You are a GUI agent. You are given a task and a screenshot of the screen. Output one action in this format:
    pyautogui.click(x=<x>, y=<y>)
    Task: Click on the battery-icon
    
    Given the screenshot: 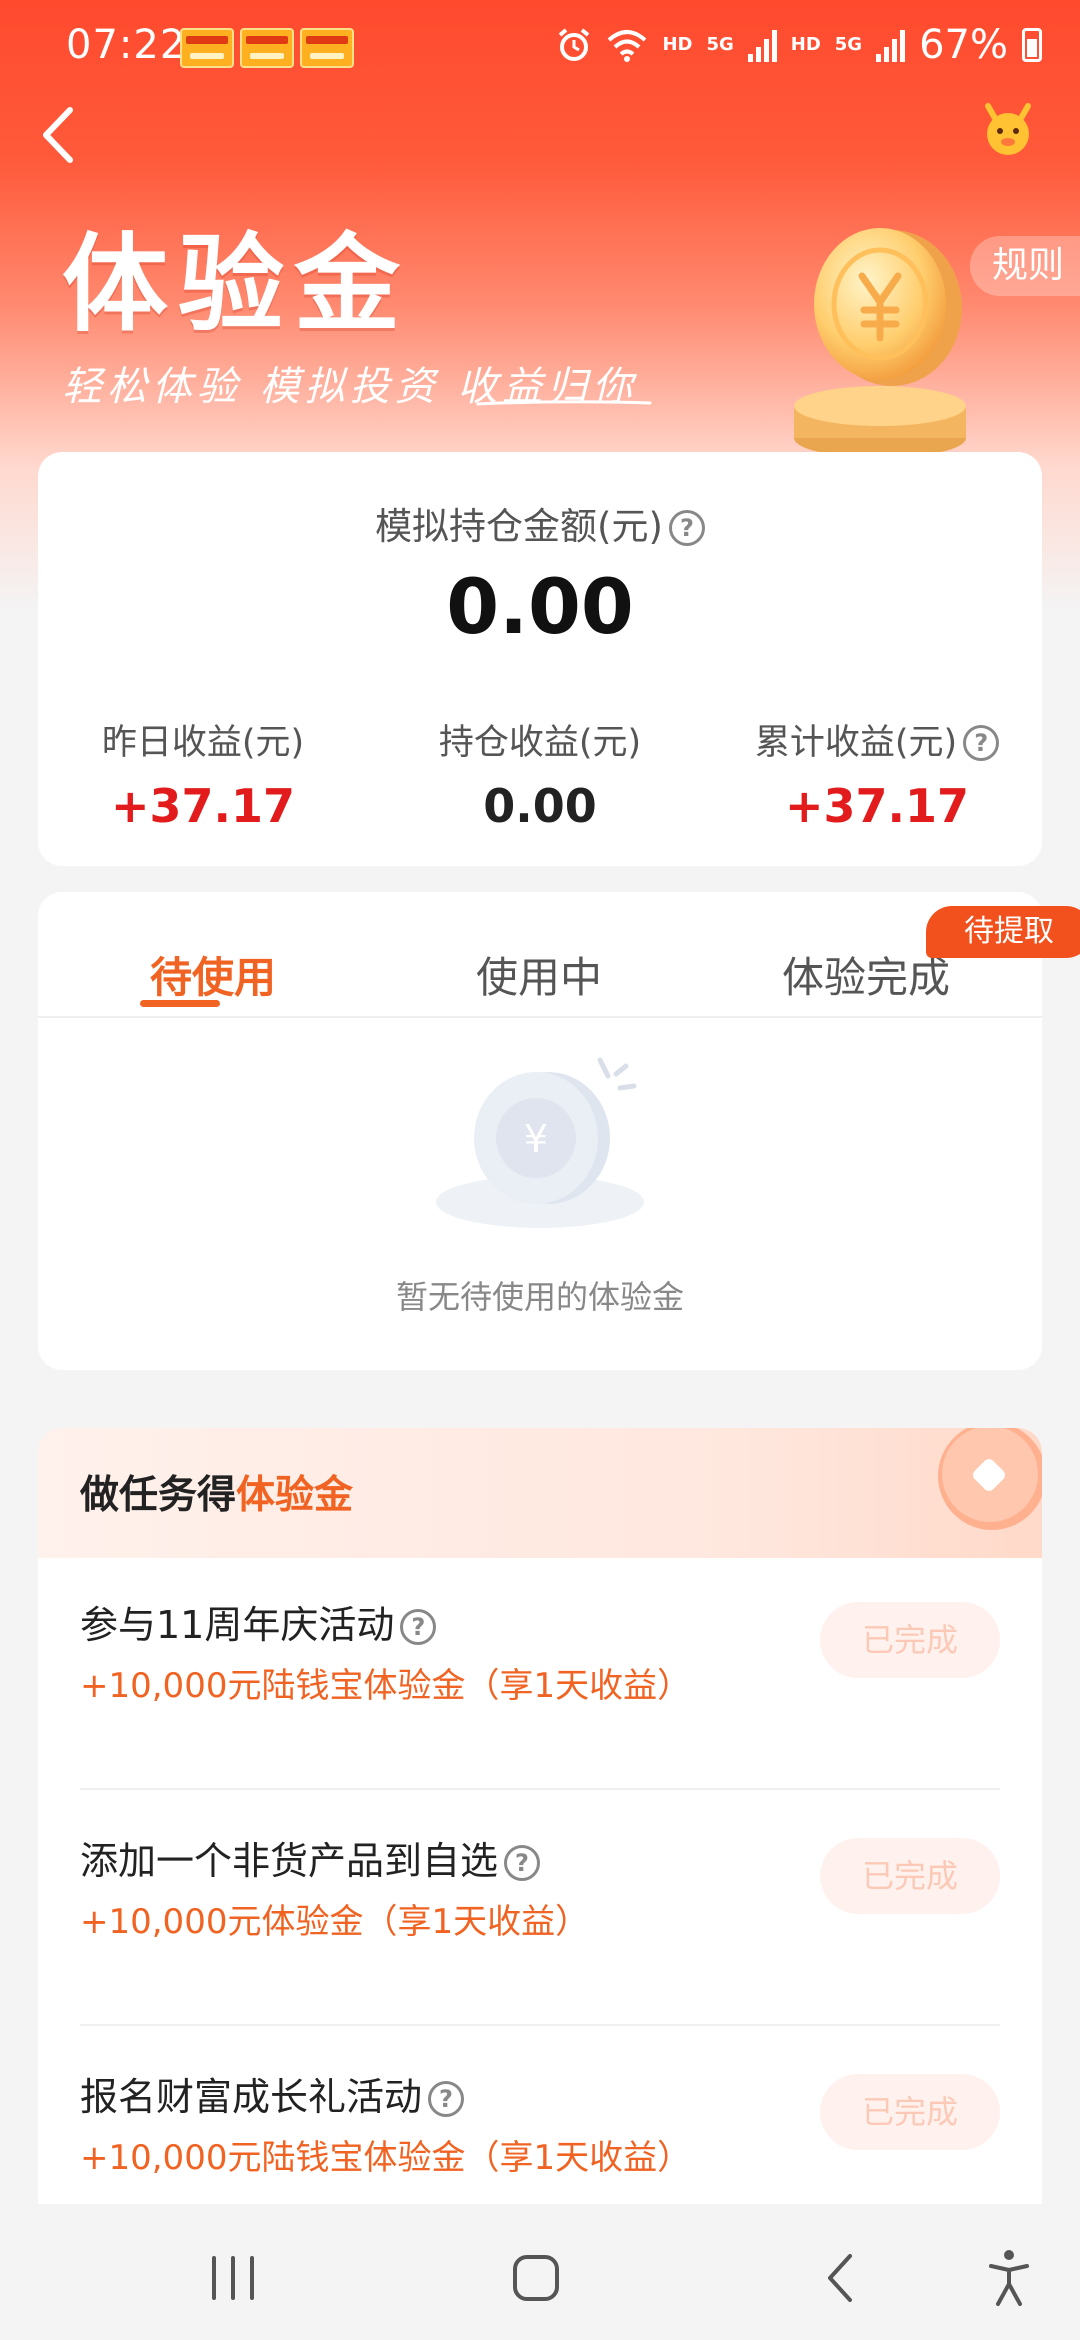 What is the action you would take?
    pyautogui.click(x=1032, y=45)
    